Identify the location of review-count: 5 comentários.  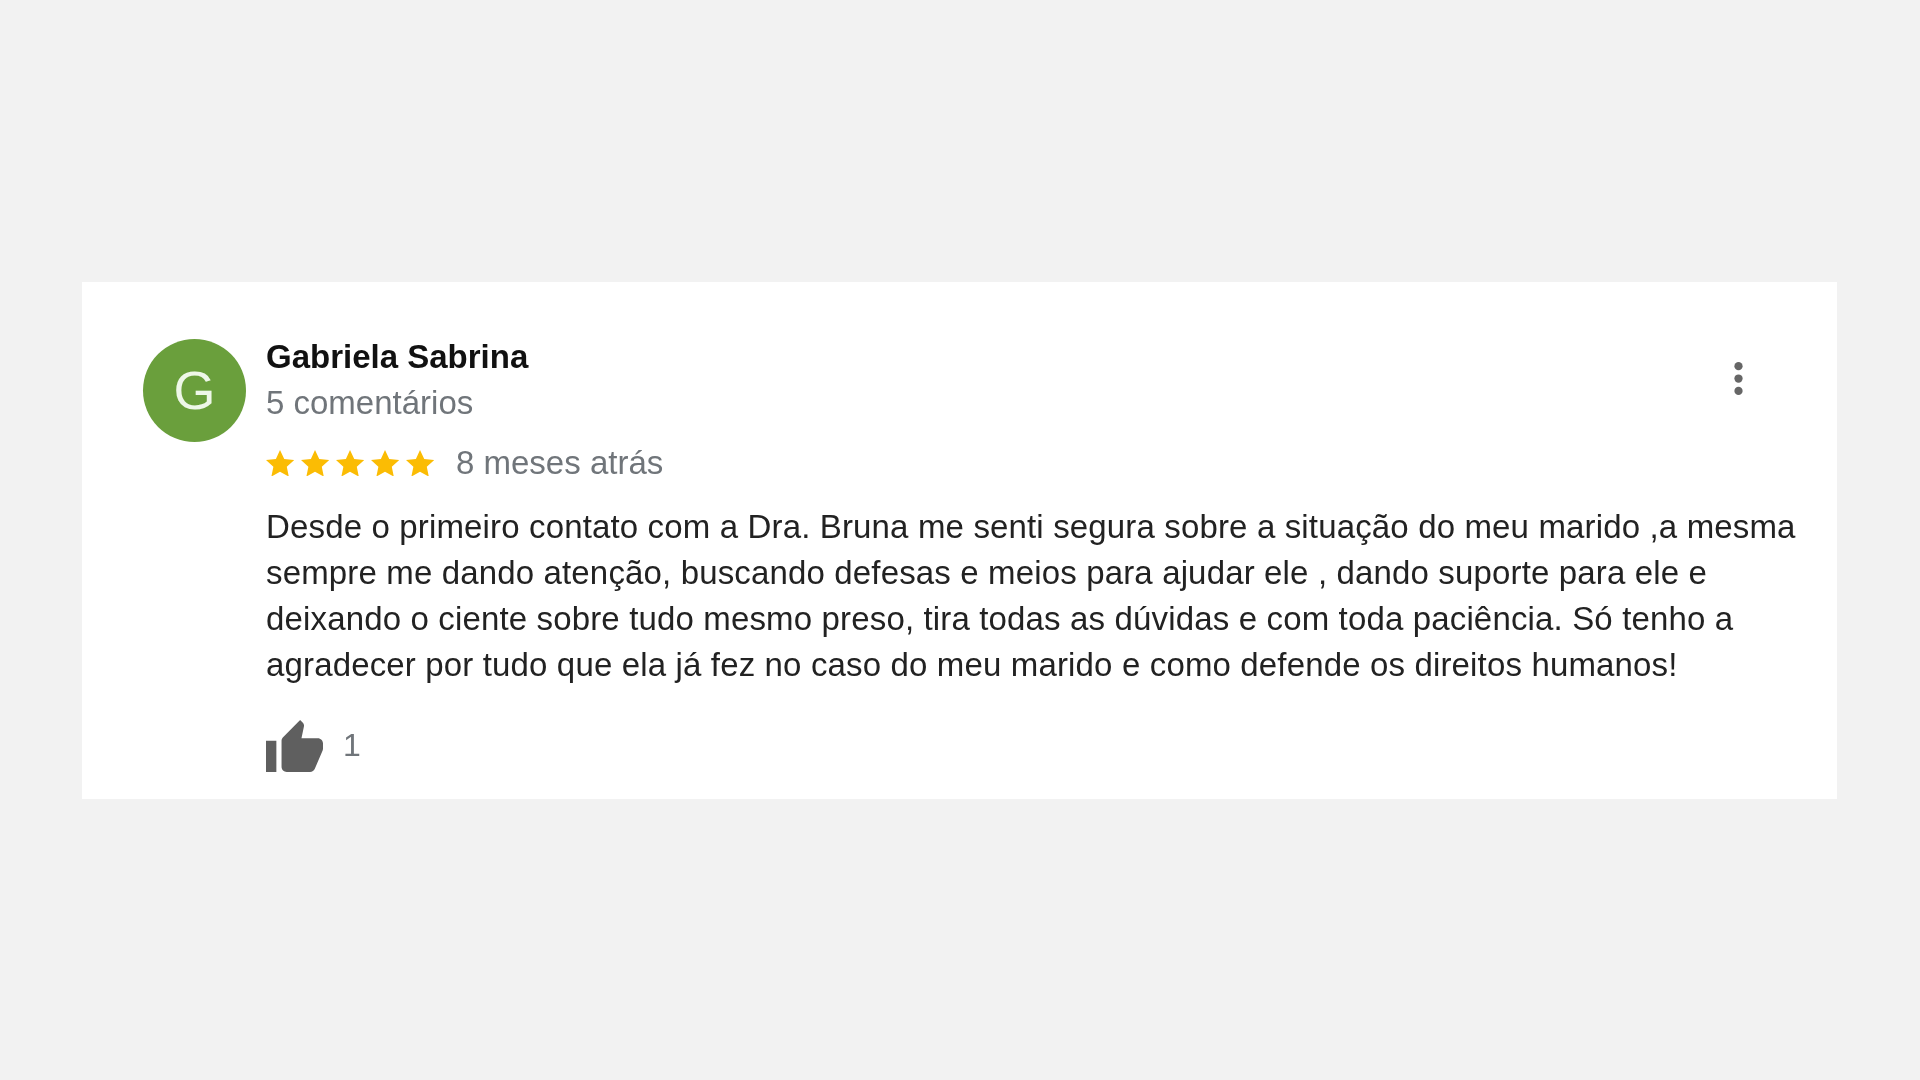
(370, 403).